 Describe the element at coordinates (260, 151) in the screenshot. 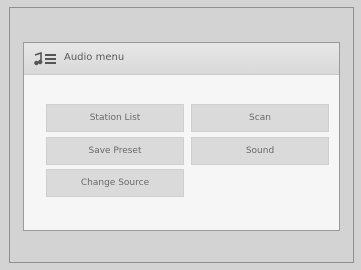

I see `sound-button: Sound` at that location.